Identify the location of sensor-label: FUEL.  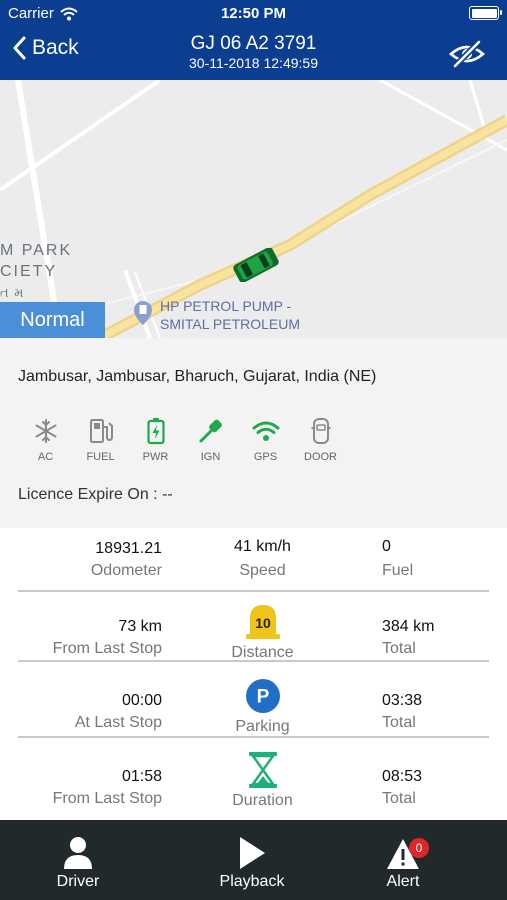
(100, 457).